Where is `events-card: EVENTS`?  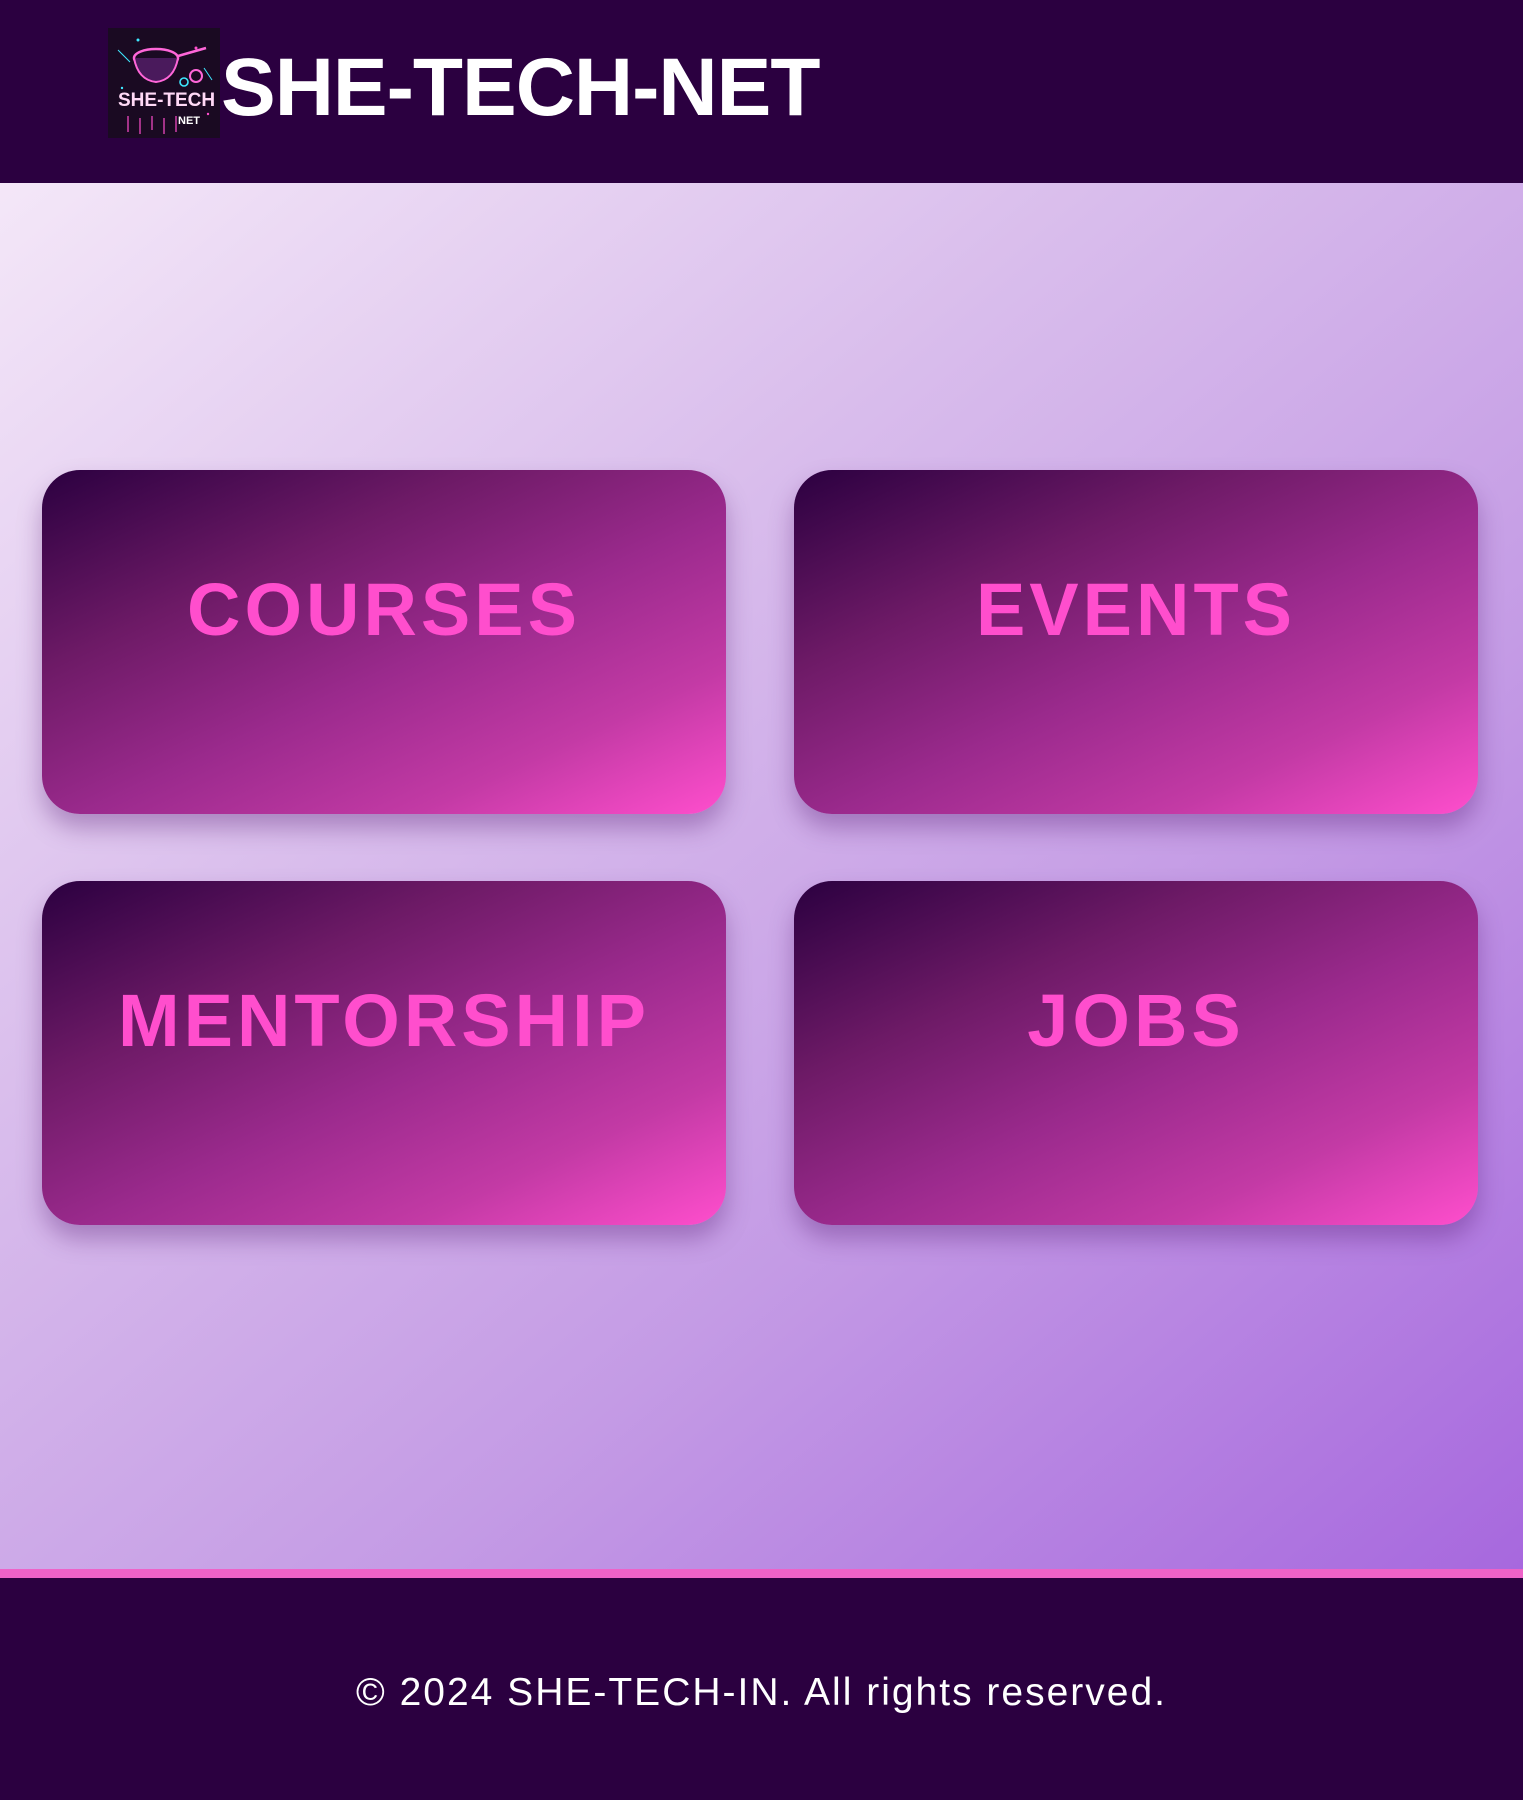
events-card: EVENTS is located at coordinates (1136, 642).